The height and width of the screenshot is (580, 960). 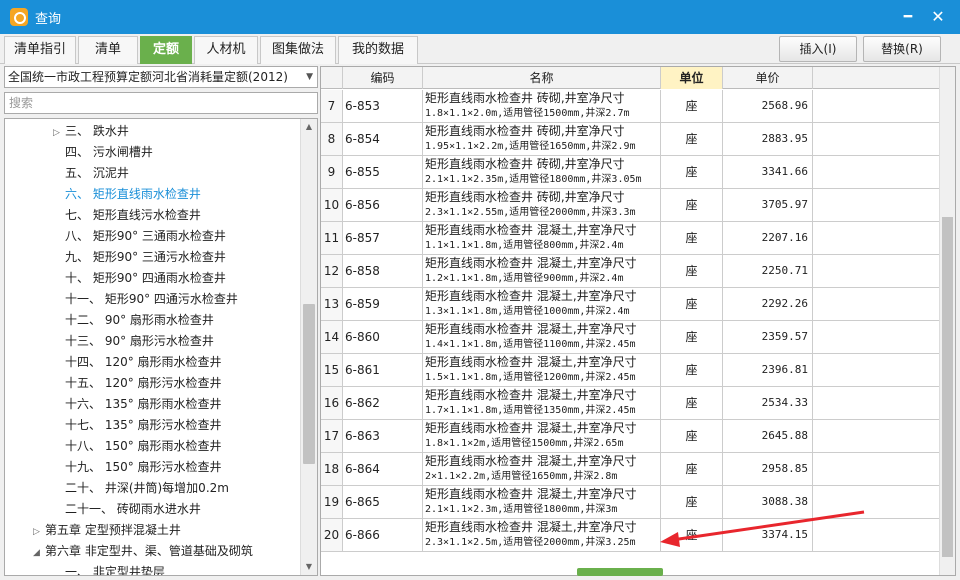 What do you see at coordinates (139, 278) in the screenshot?
I see `tree-item: 十、 矩形90° 四通雨水检查井` at bounding box center [139, 278].